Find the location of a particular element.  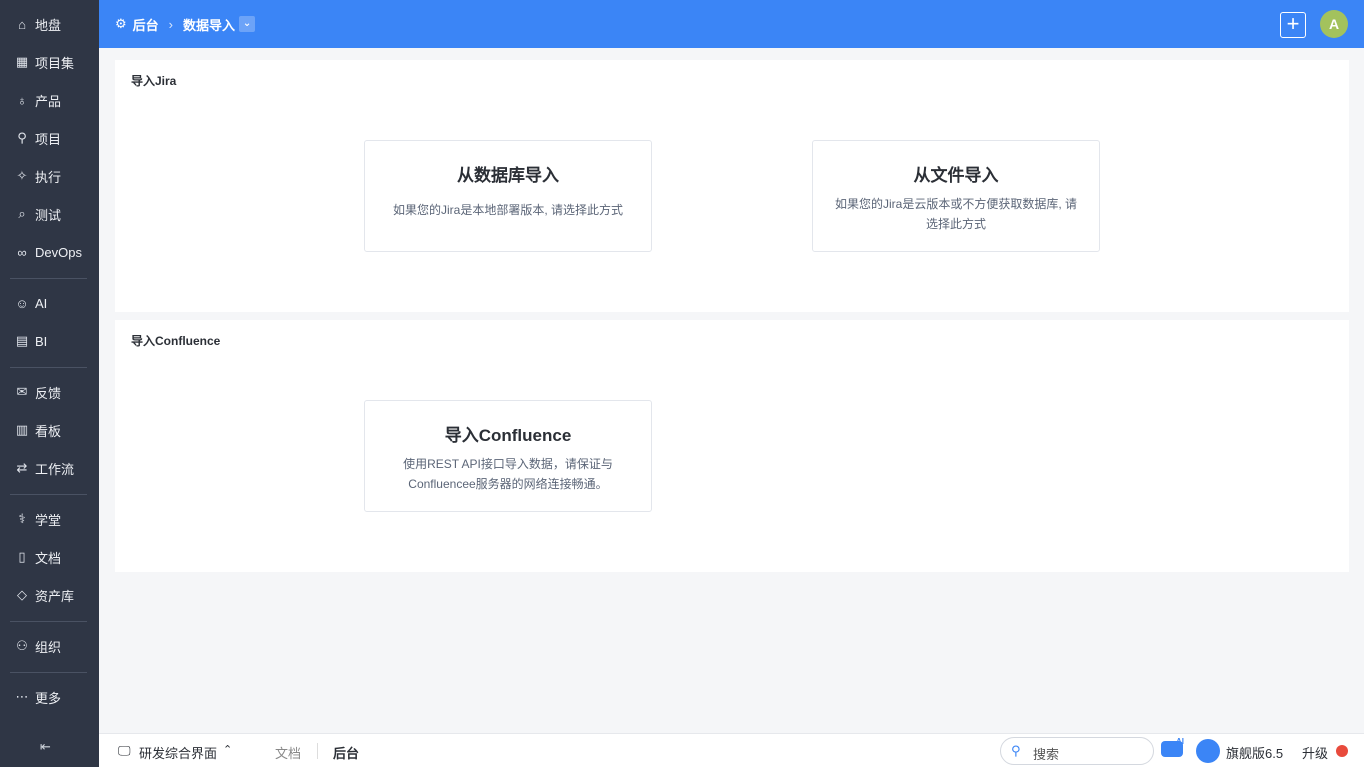

monitor-icon: 🖵 is located at coordinates (124, 750).